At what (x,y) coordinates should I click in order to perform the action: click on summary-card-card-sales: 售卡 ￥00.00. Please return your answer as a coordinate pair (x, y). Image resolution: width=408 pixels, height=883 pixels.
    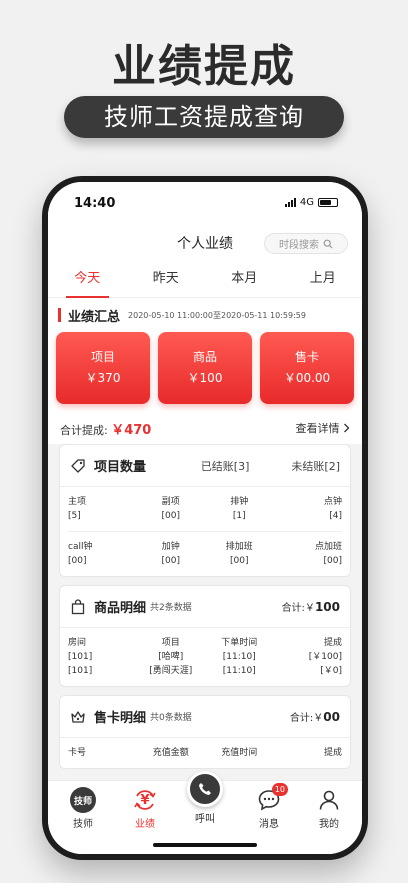
    Looking at the image, I should click on (307, 368).